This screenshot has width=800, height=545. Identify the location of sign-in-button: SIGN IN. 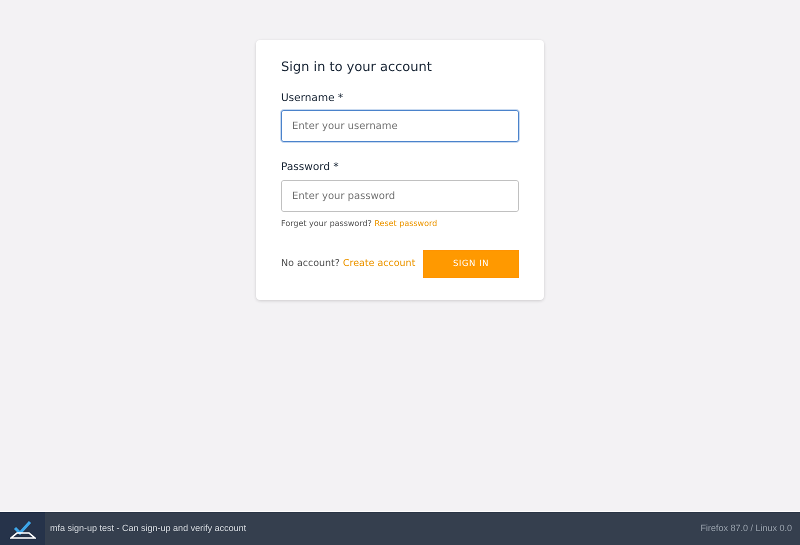
(471, 264).